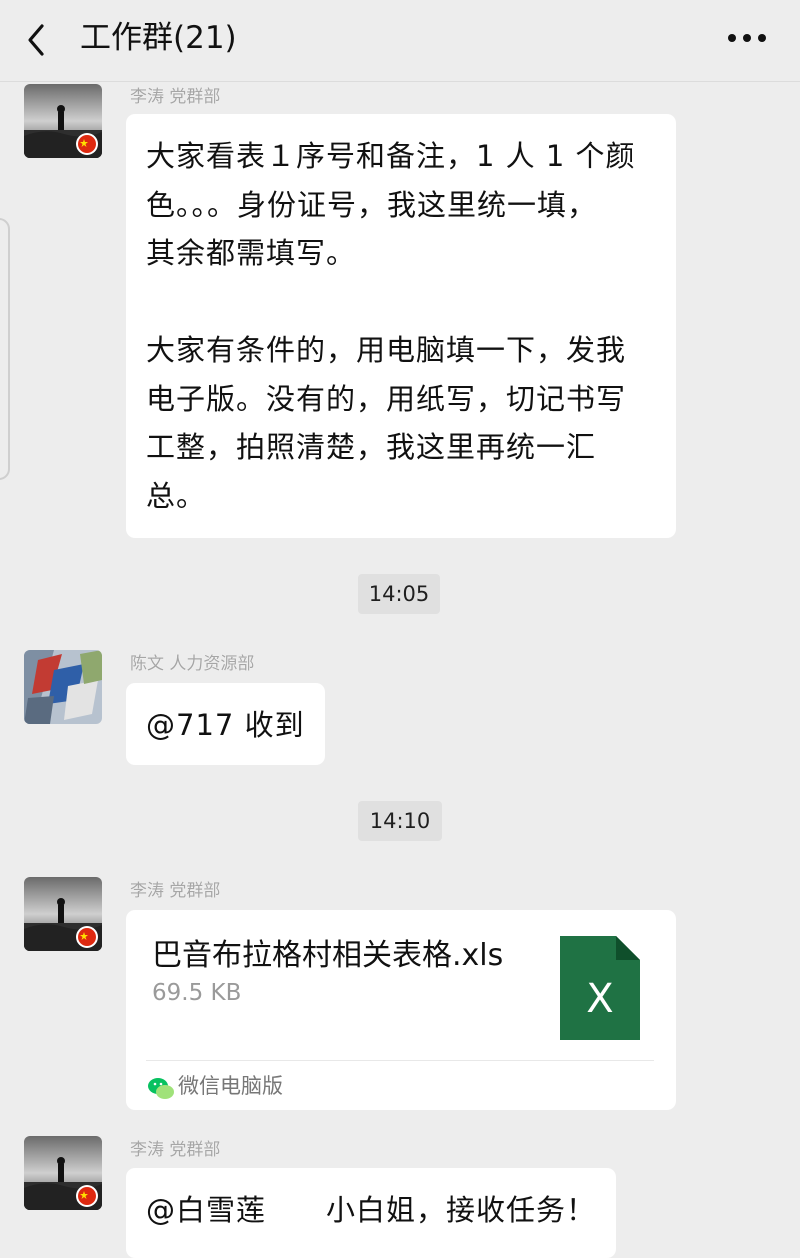 Image resolution: width=800 pixels, height=1258 pixels. Describe the element at coordinates (399, 594) in the screenshot. I see `timestamp: 14:05` at that location.